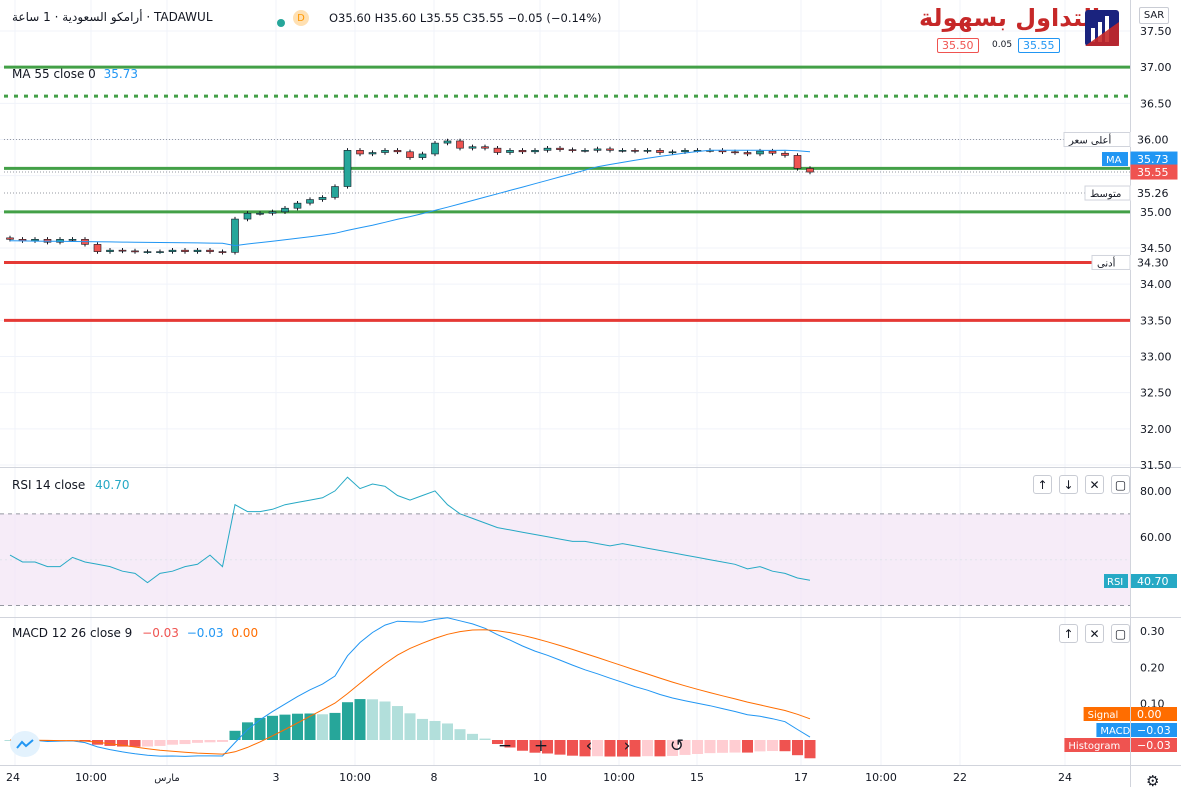 The width and height of the screenshot is (1181, 790). I want to click on scroll-right-button: ›, so click(627, 746).